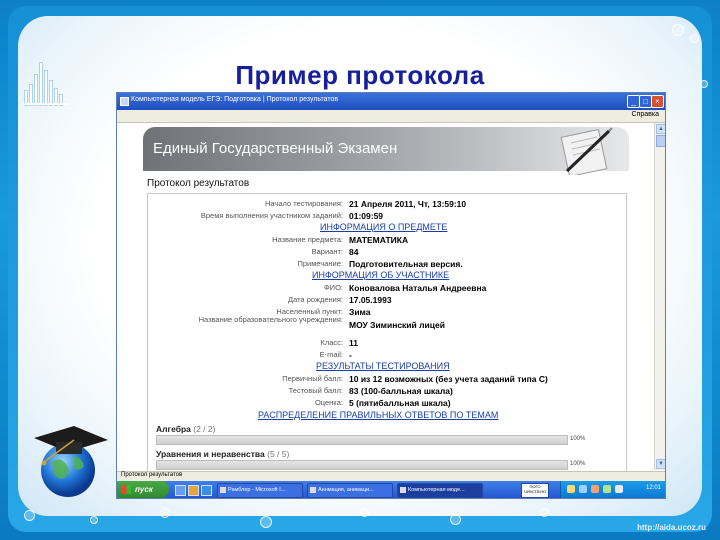 The height and width of the screenshot is (540, 720). Describe the element at coordinates (418, 288) in the screenshot. I see `field-value: Коновалова Наталья Андреевна` at that location.